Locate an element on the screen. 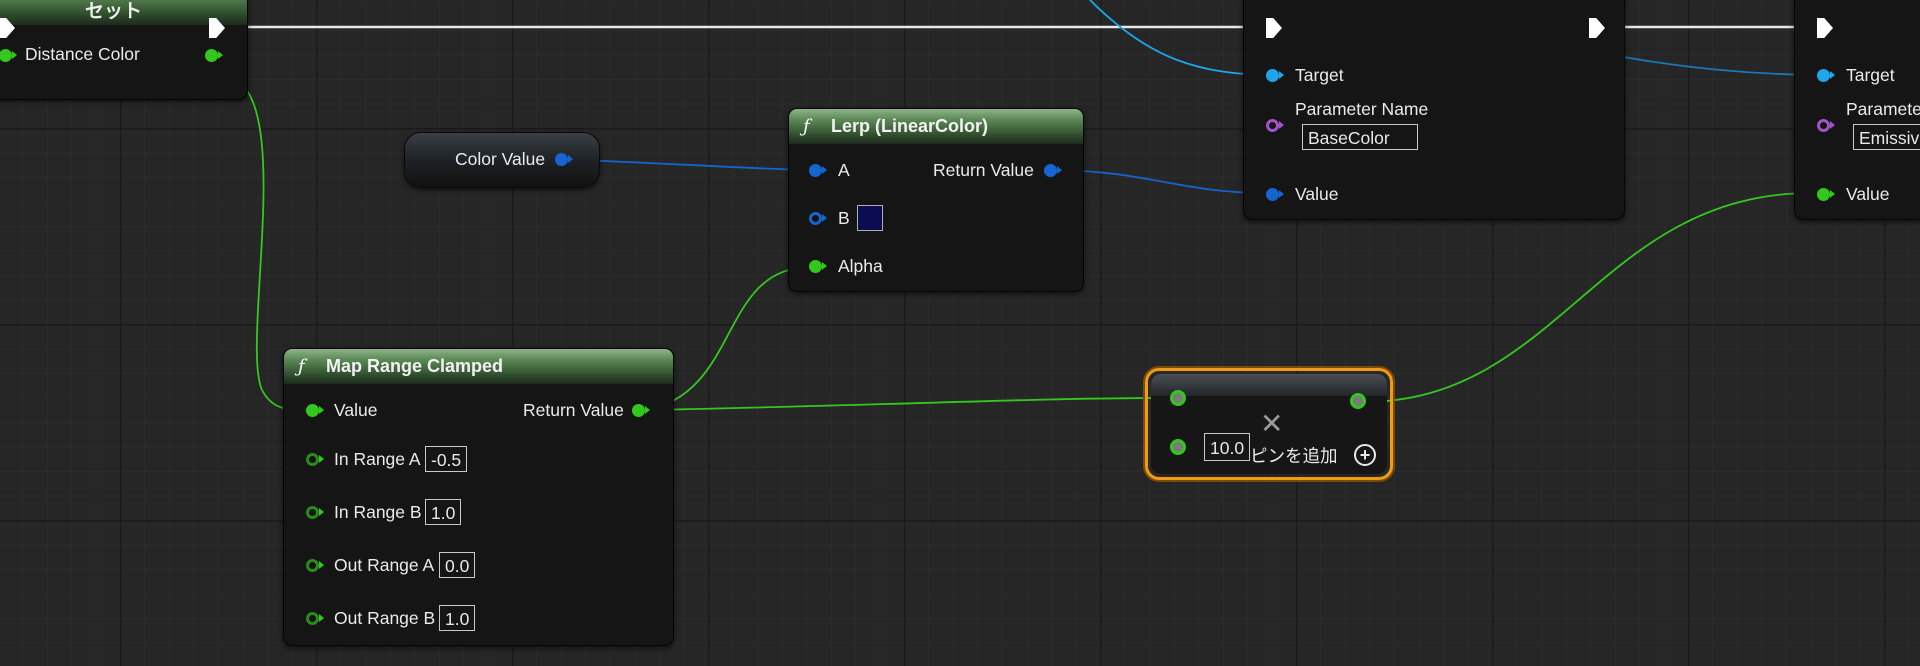  multiply-icon: ✕ is located at coordinates (1272, 423).